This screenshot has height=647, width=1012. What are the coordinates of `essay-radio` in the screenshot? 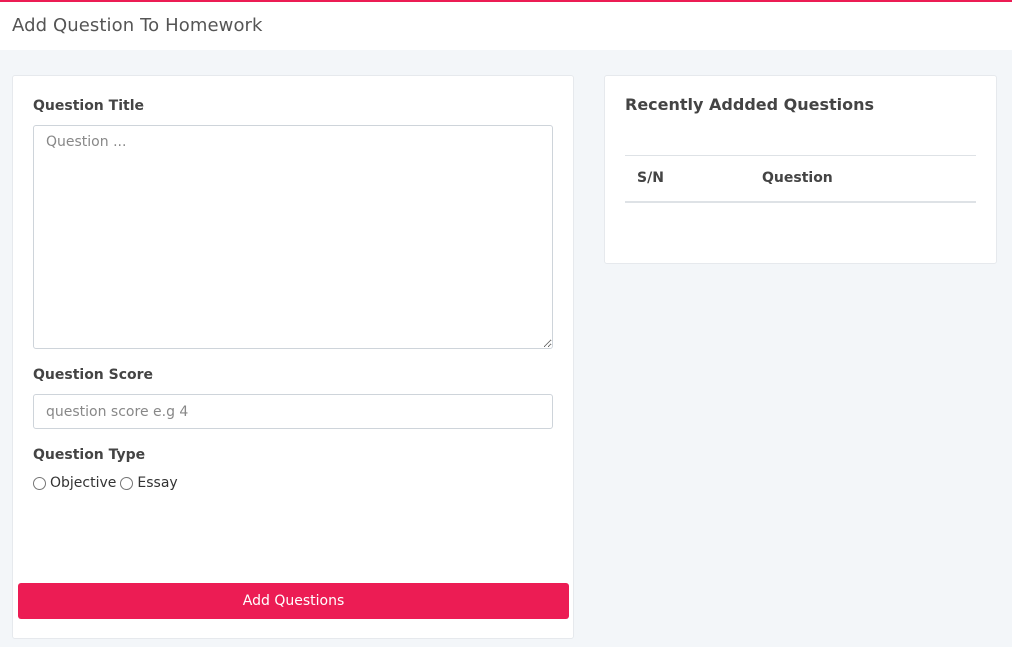 It's located at (127, 483).